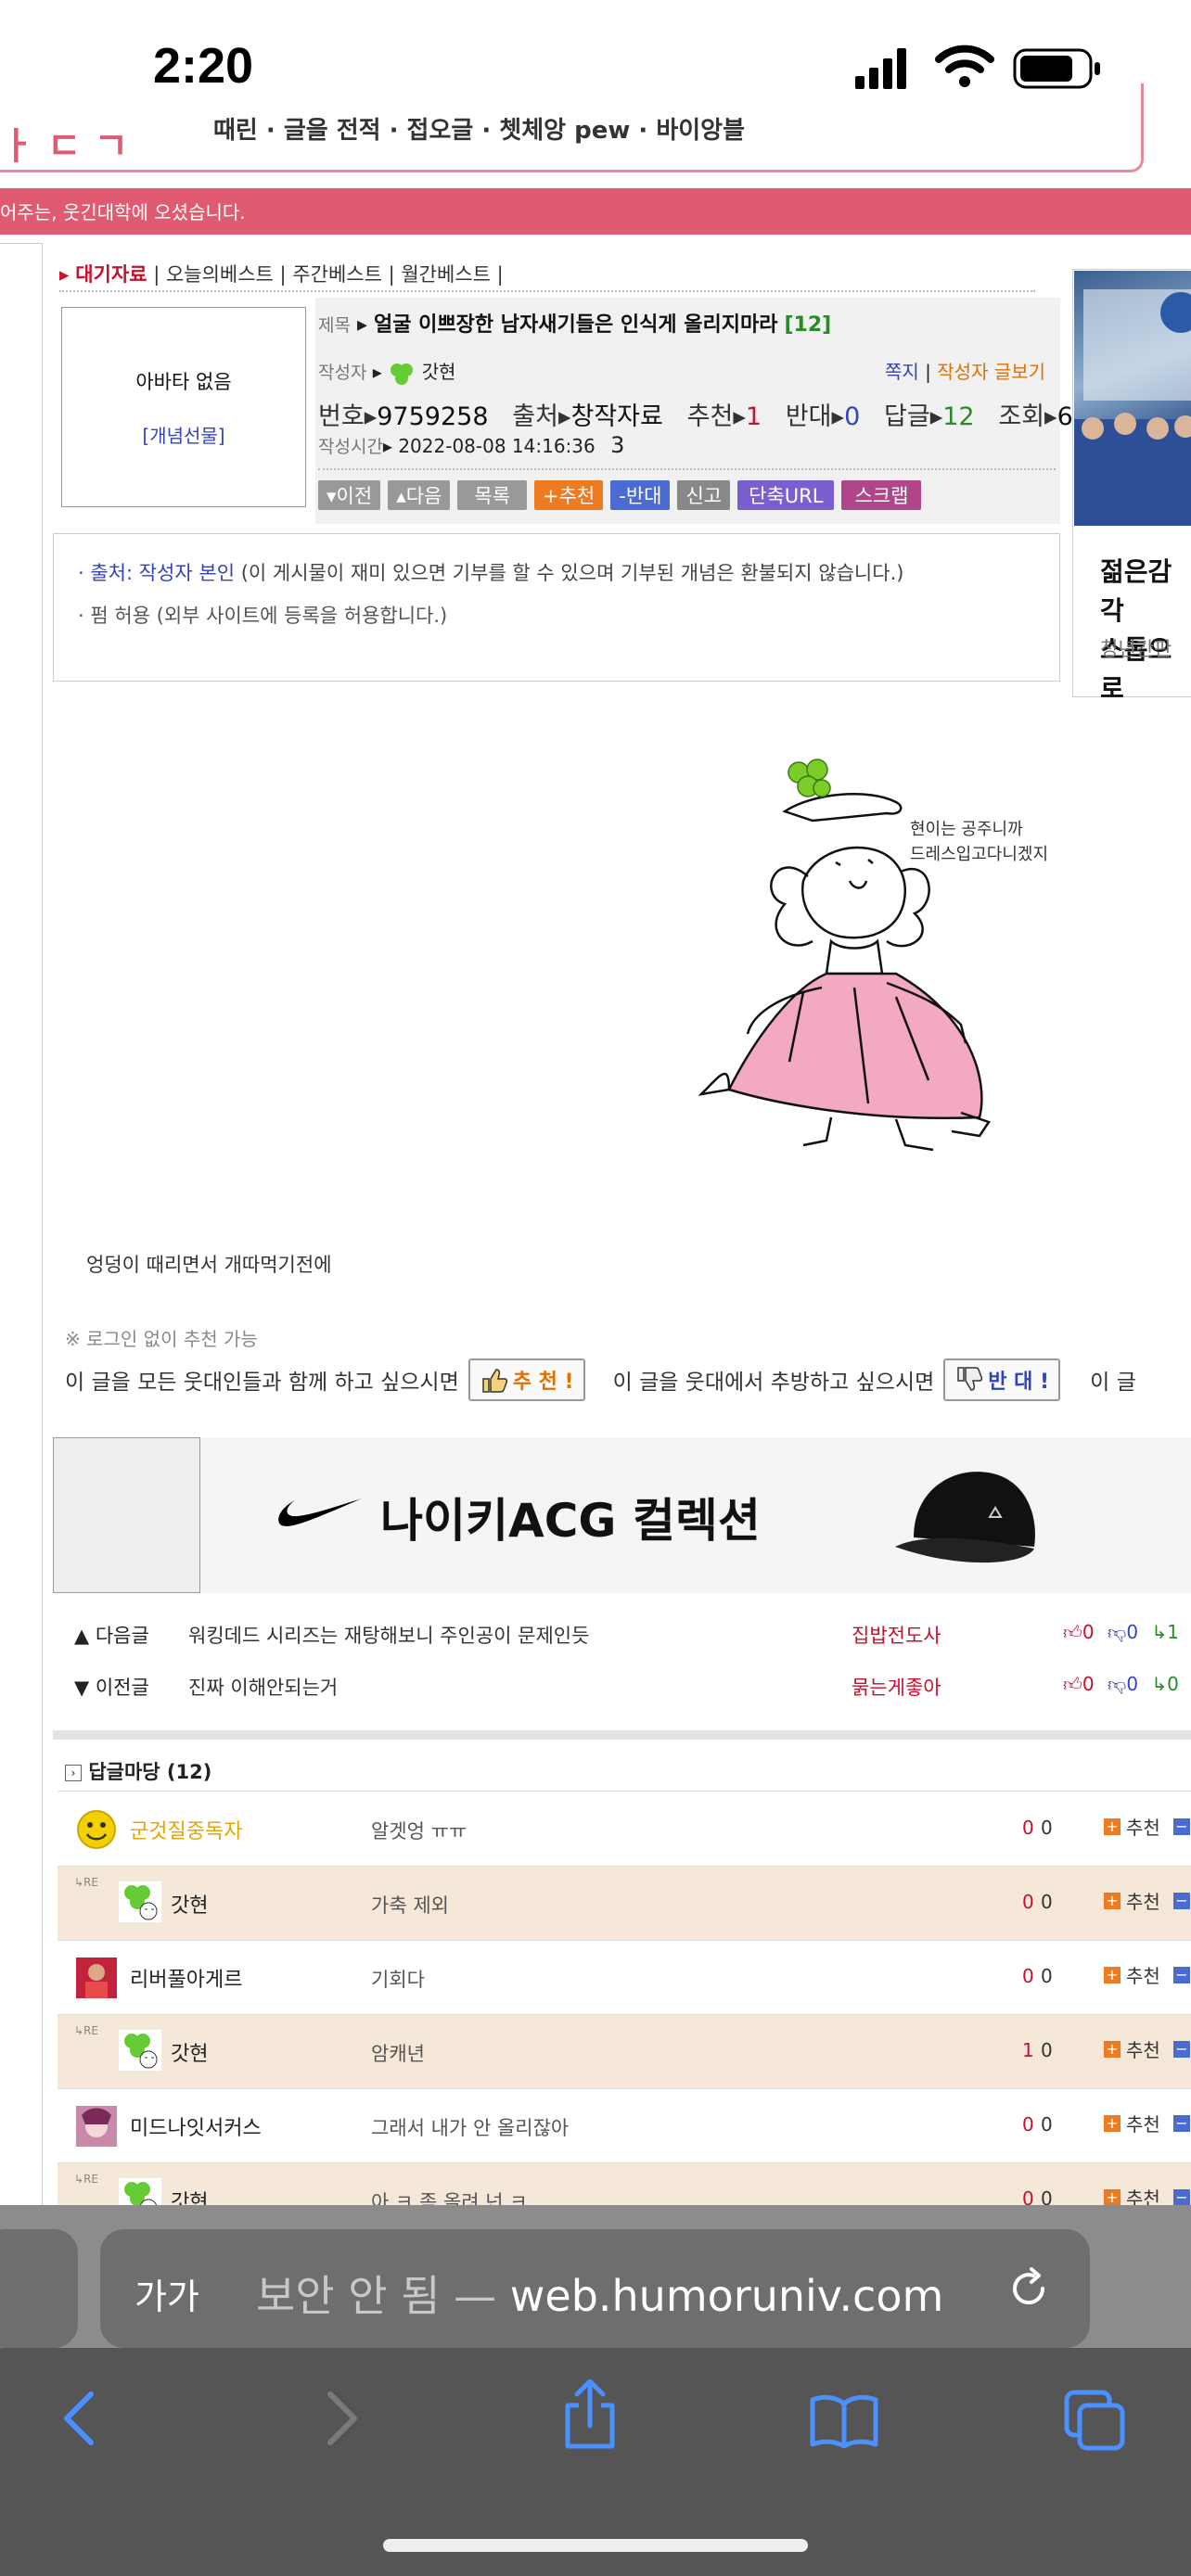 Image resolution: width=1191 pixels, height=2576 pixels. What do you see at coordinates (569, 495) in the screenshot?
I see `recommend-button: +추천` at bounding box center [569, 495].